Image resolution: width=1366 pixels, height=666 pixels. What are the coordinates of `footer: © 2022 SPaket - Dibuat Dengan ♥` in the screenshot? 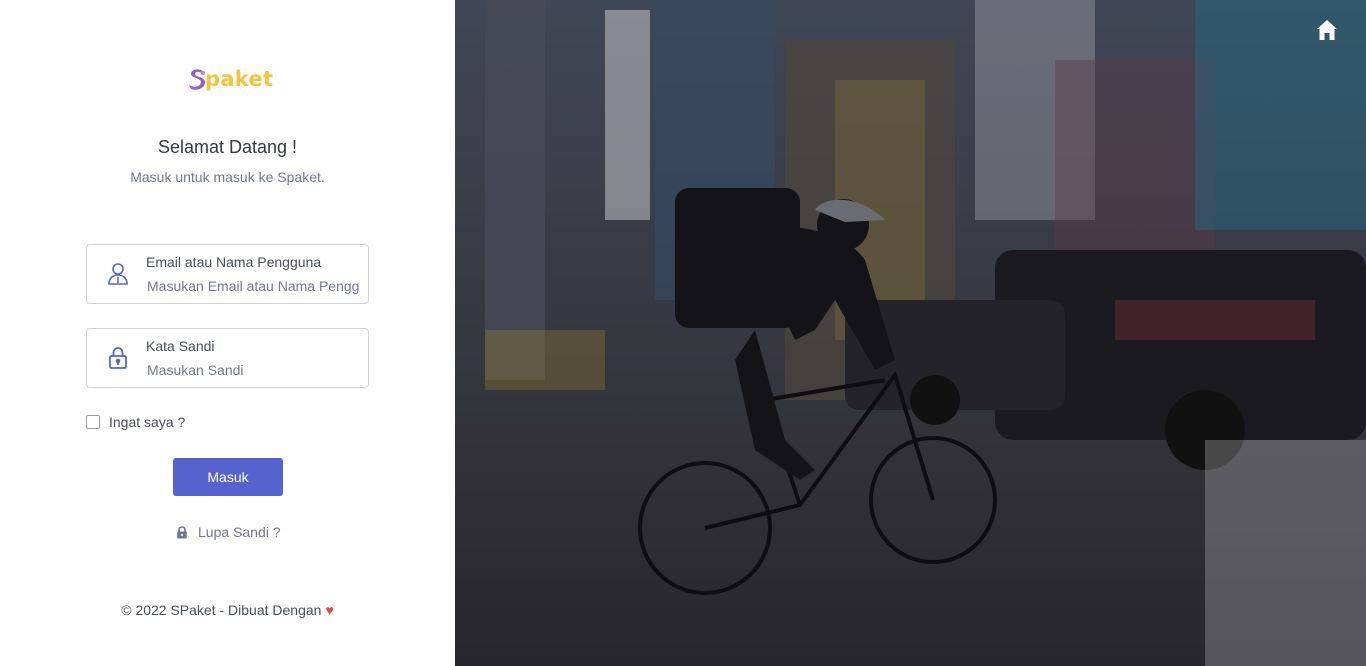 It's located at (227, 610).